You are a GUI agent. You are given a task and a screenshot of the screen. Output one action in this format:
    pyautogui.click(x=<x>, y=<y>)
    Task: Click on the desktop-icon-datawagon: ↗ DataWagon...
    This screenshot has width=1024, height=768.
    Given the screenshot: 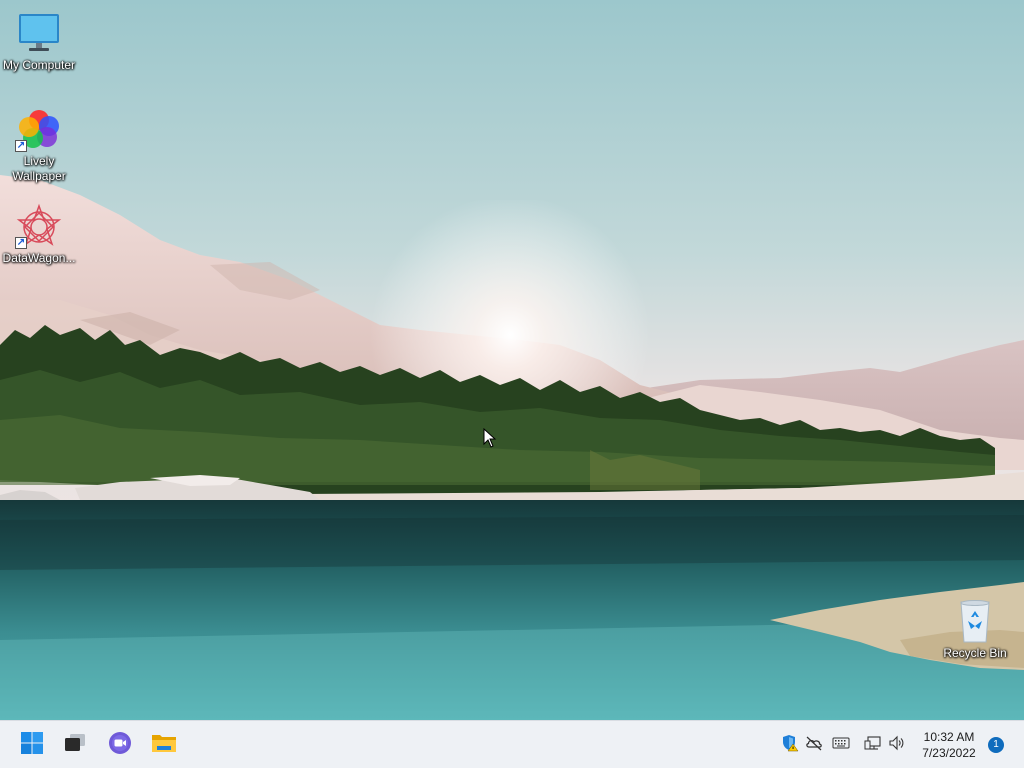 What is the action you would take?
    pyautogui.click(x=39, y=234)
    